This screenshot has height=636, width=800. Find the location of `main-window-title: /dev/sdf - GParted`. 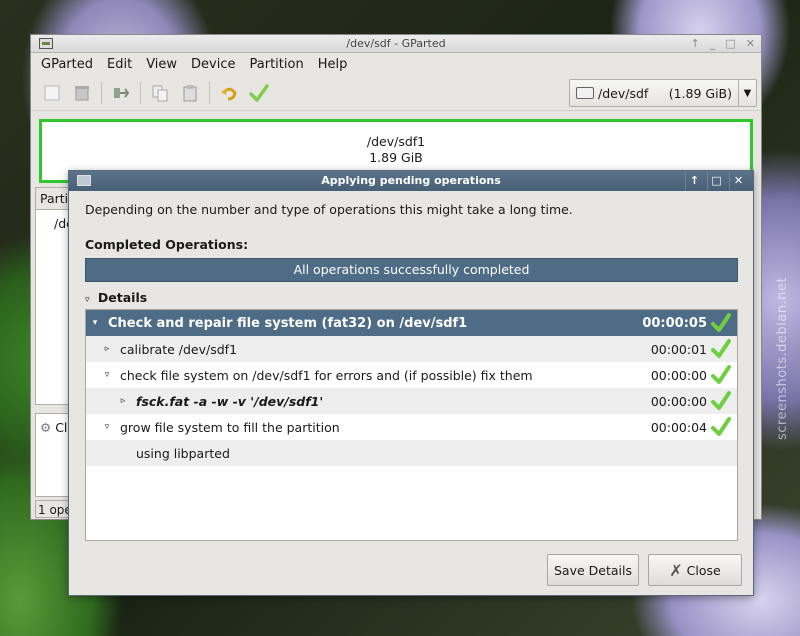

main-window-title: /dev/sdf - GParted is located at coordinates (396, 43).